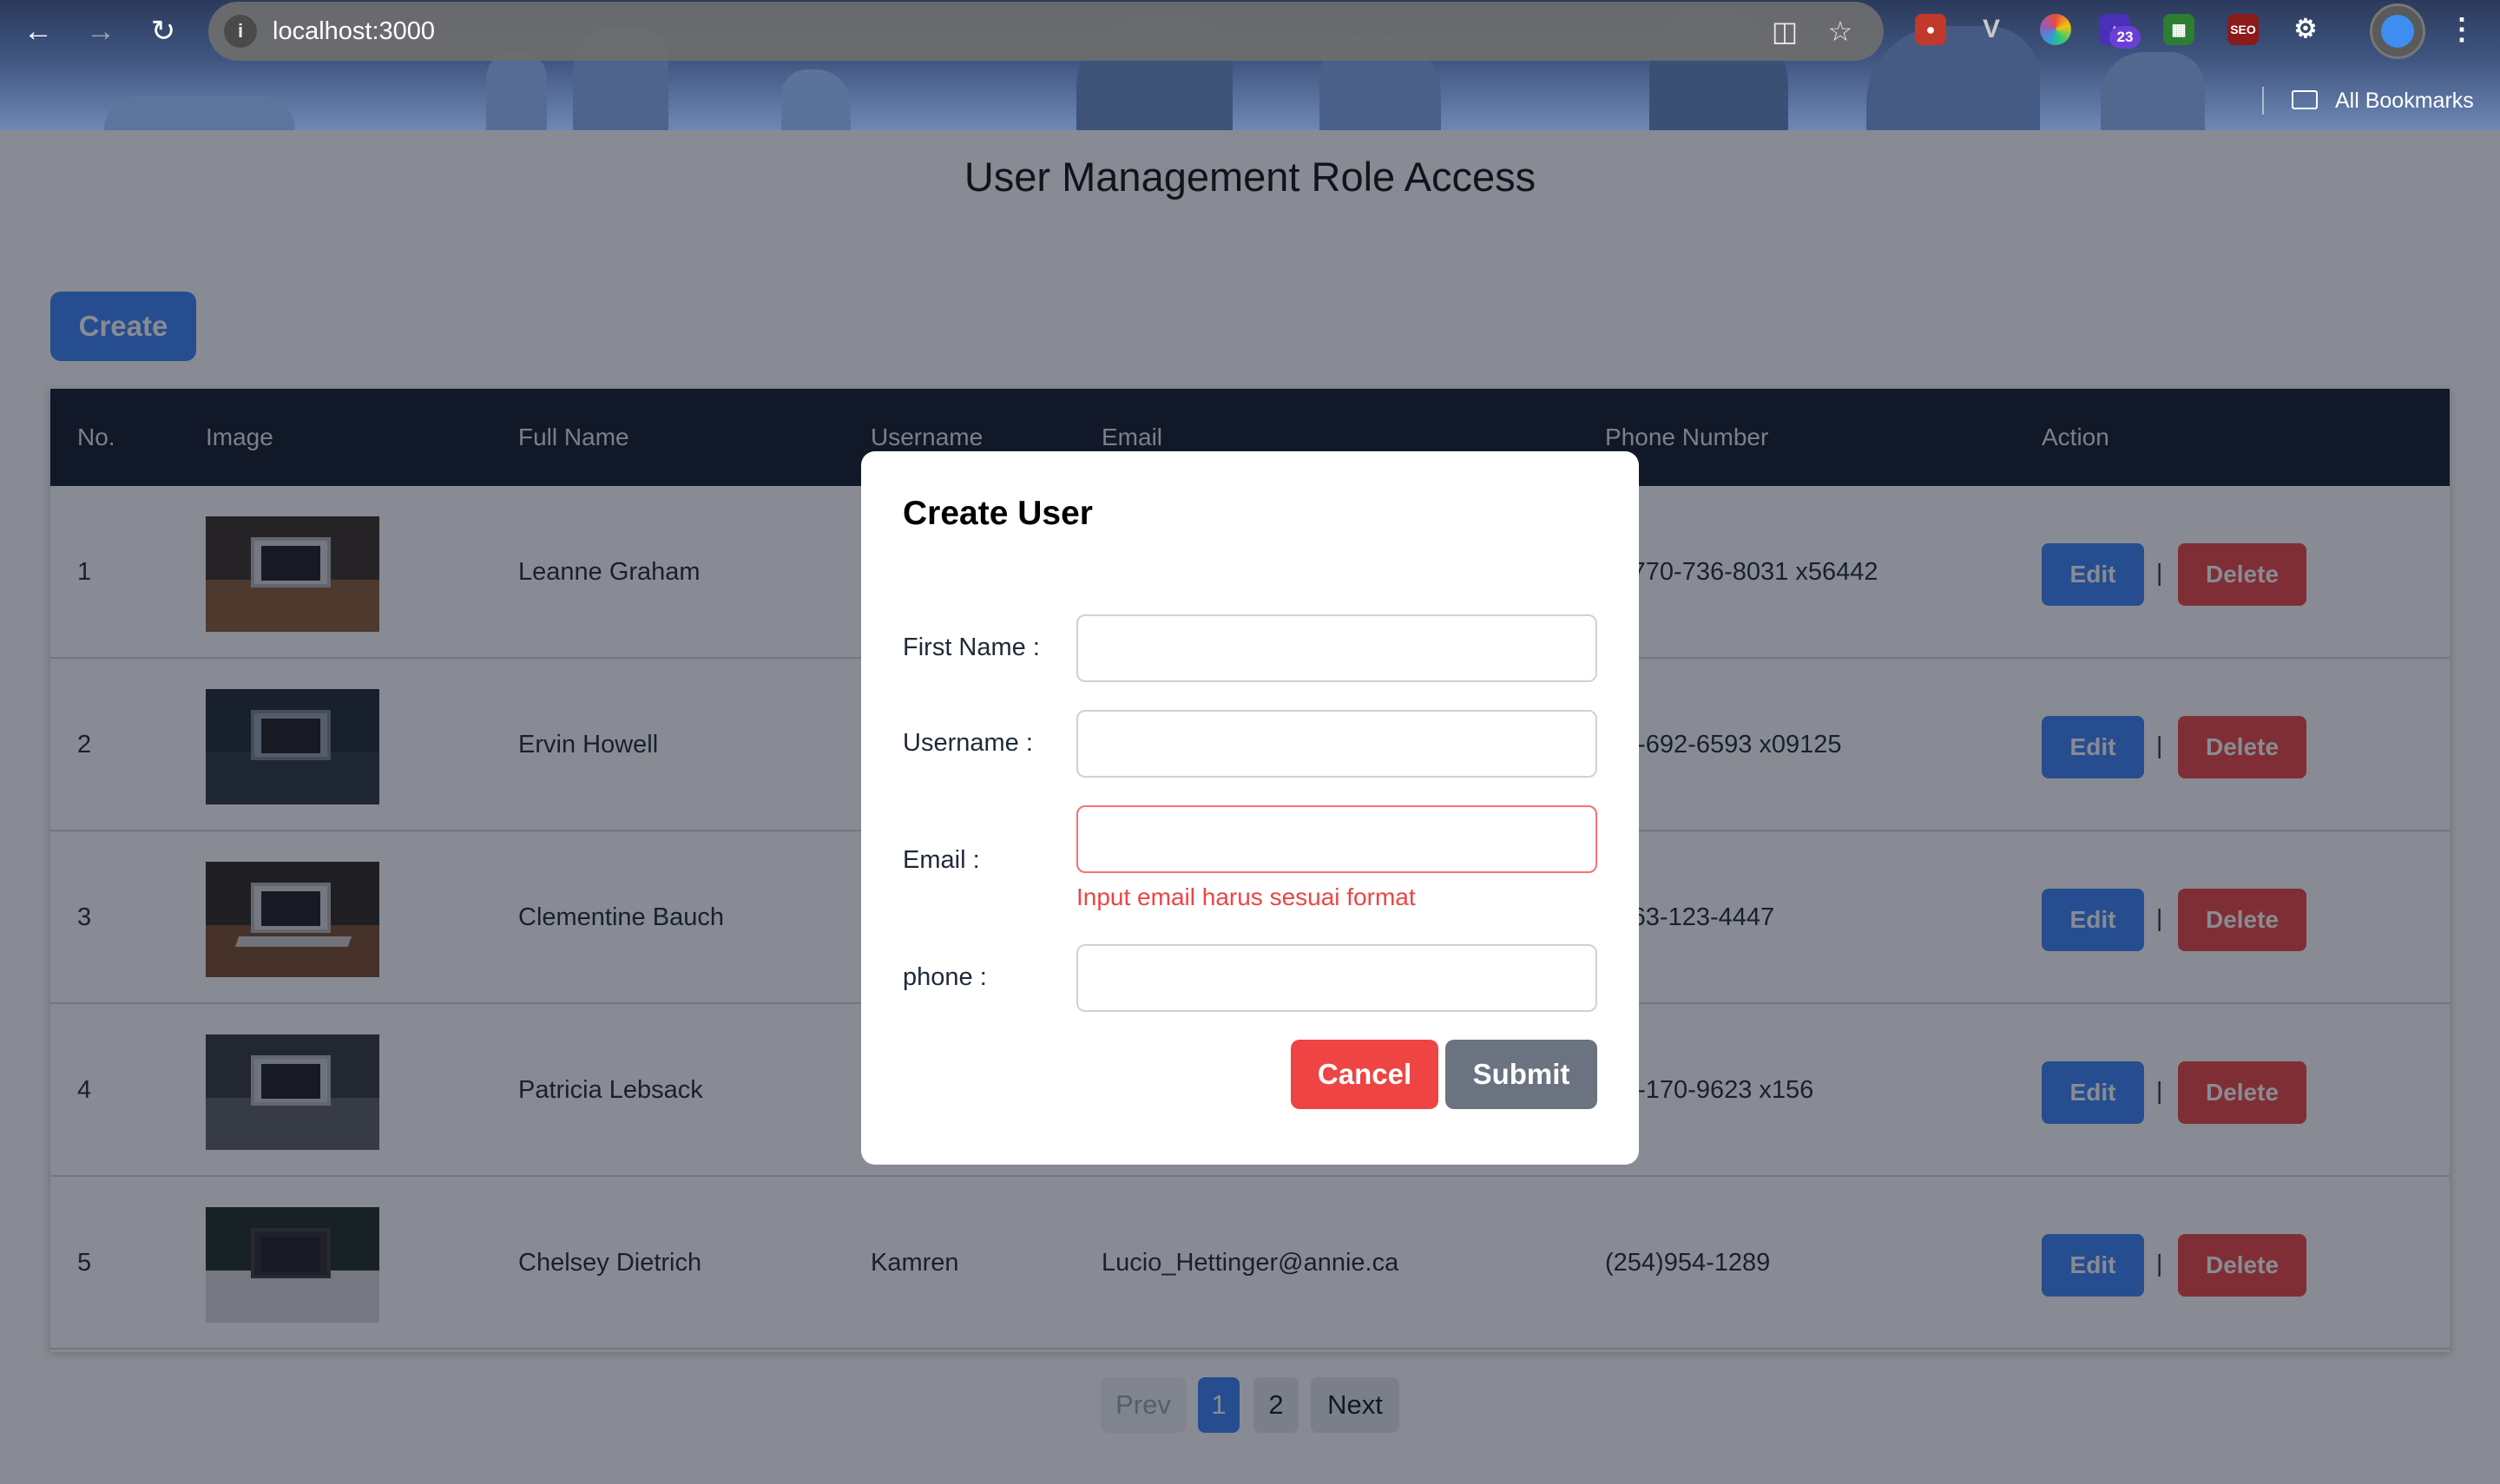  What do you see at coordinates (1246, 896) in the screenshot?
I see `email-error-message: Input email harus sesuai format` at bounding box center [1246, 896].